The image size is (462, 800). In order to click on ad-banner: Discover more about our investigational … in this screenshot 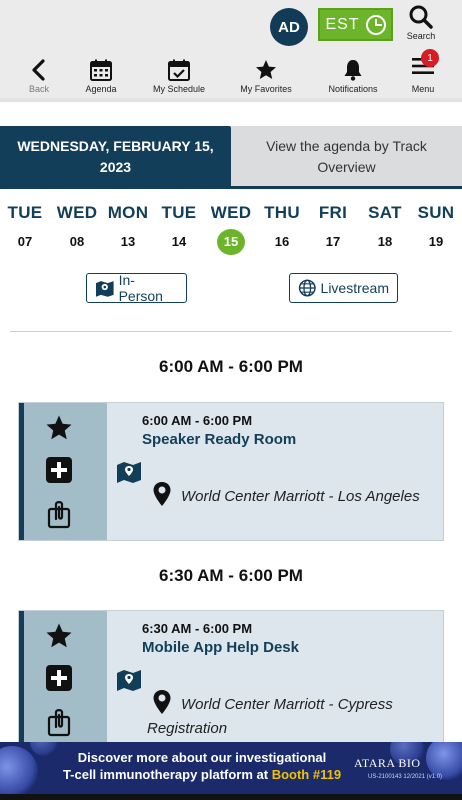, I will do `click(231, 768)`.